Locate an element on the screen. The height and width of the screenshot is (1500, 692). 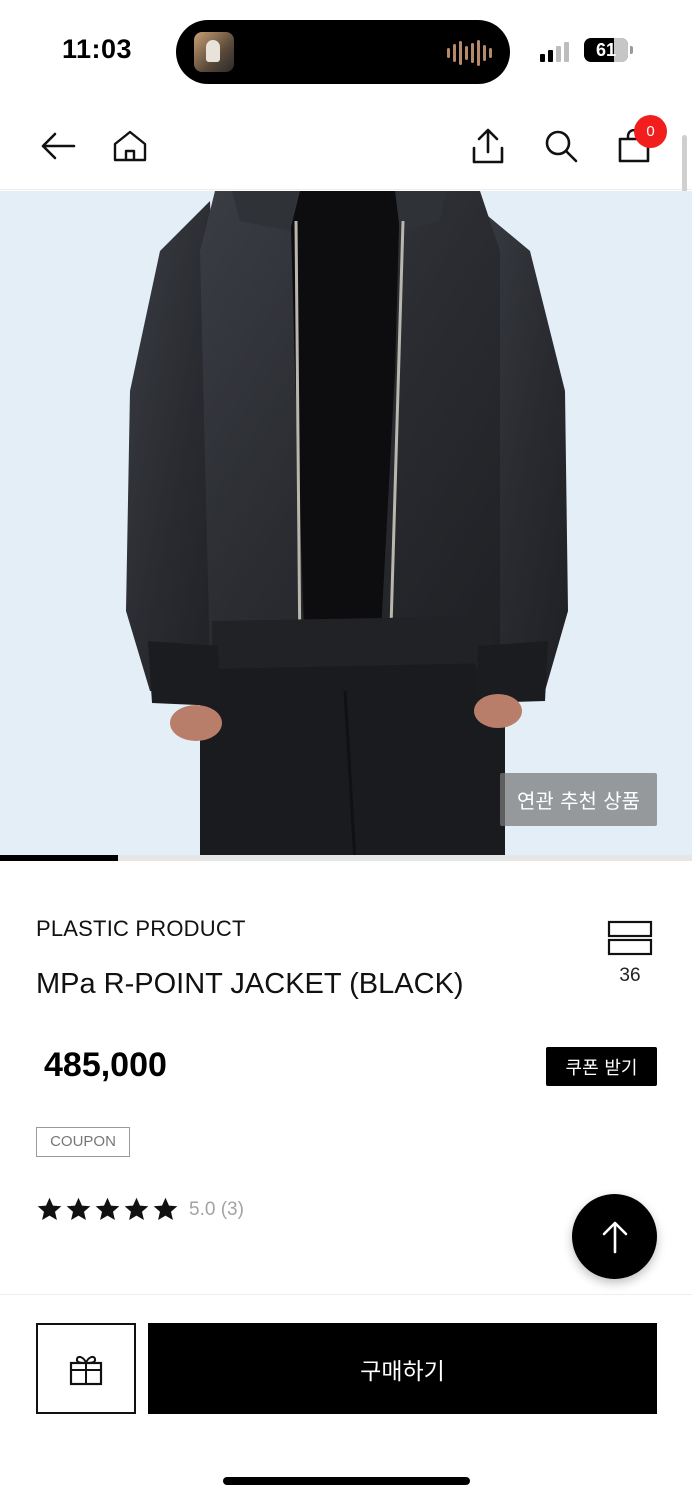
cart-count-badge: 0 is located at coordinates (650, 131).